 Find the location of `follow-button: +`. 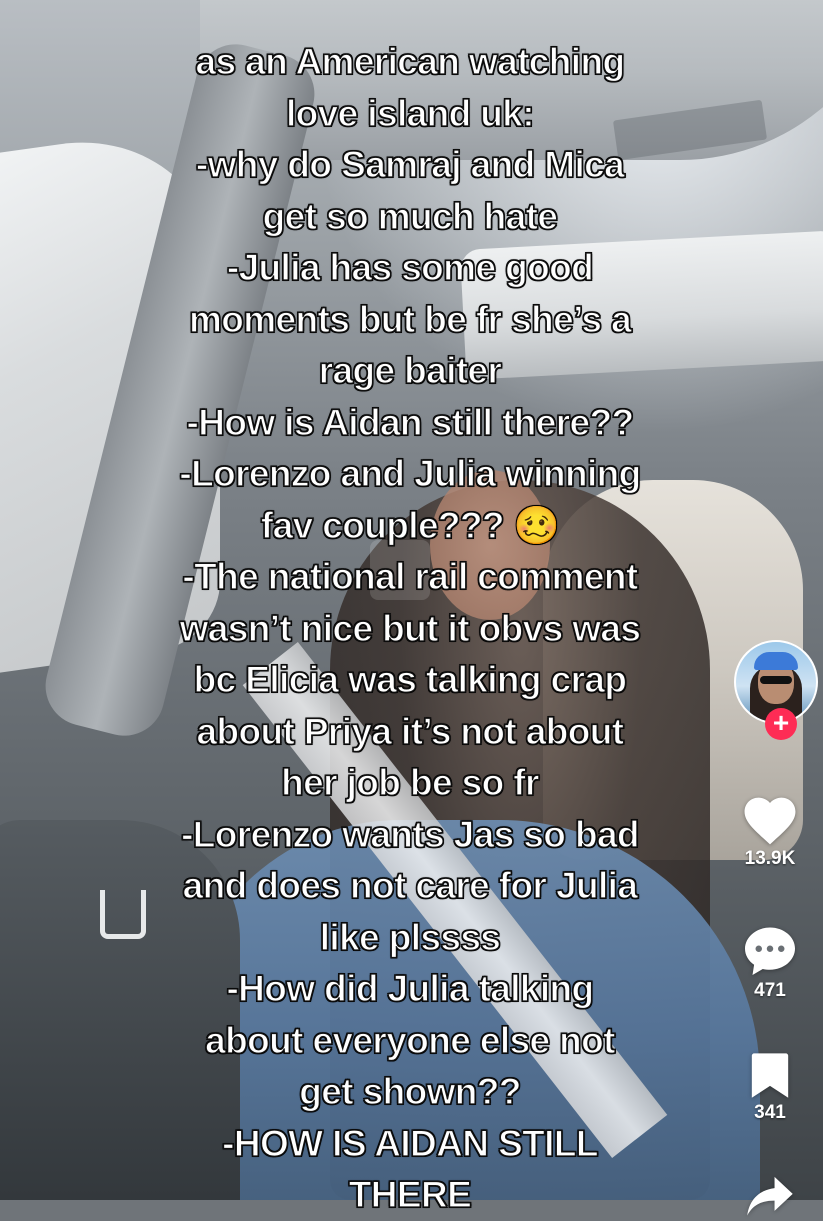

follow-button: + is located at coordinates (781, 724).